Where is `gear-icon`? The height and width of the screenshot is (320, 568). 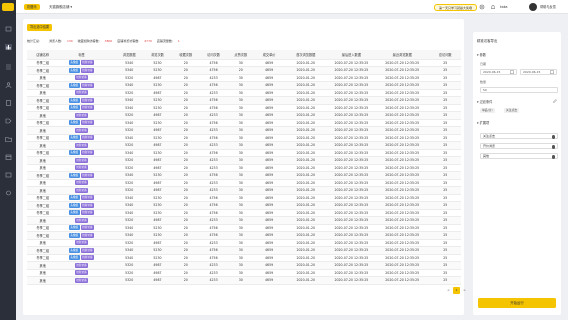 gear-icon is located at coordinates (482, 7).